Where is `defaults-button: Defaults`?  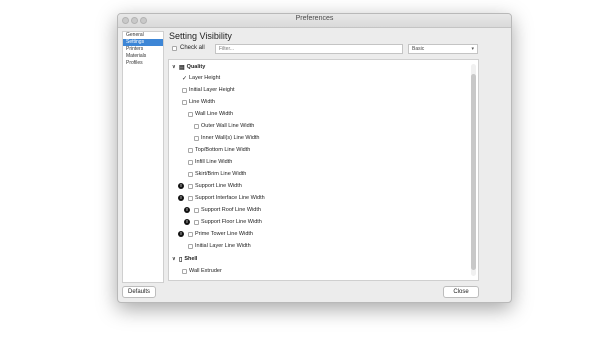 defaults-button: Defaults is located at coordinates (139, 292).